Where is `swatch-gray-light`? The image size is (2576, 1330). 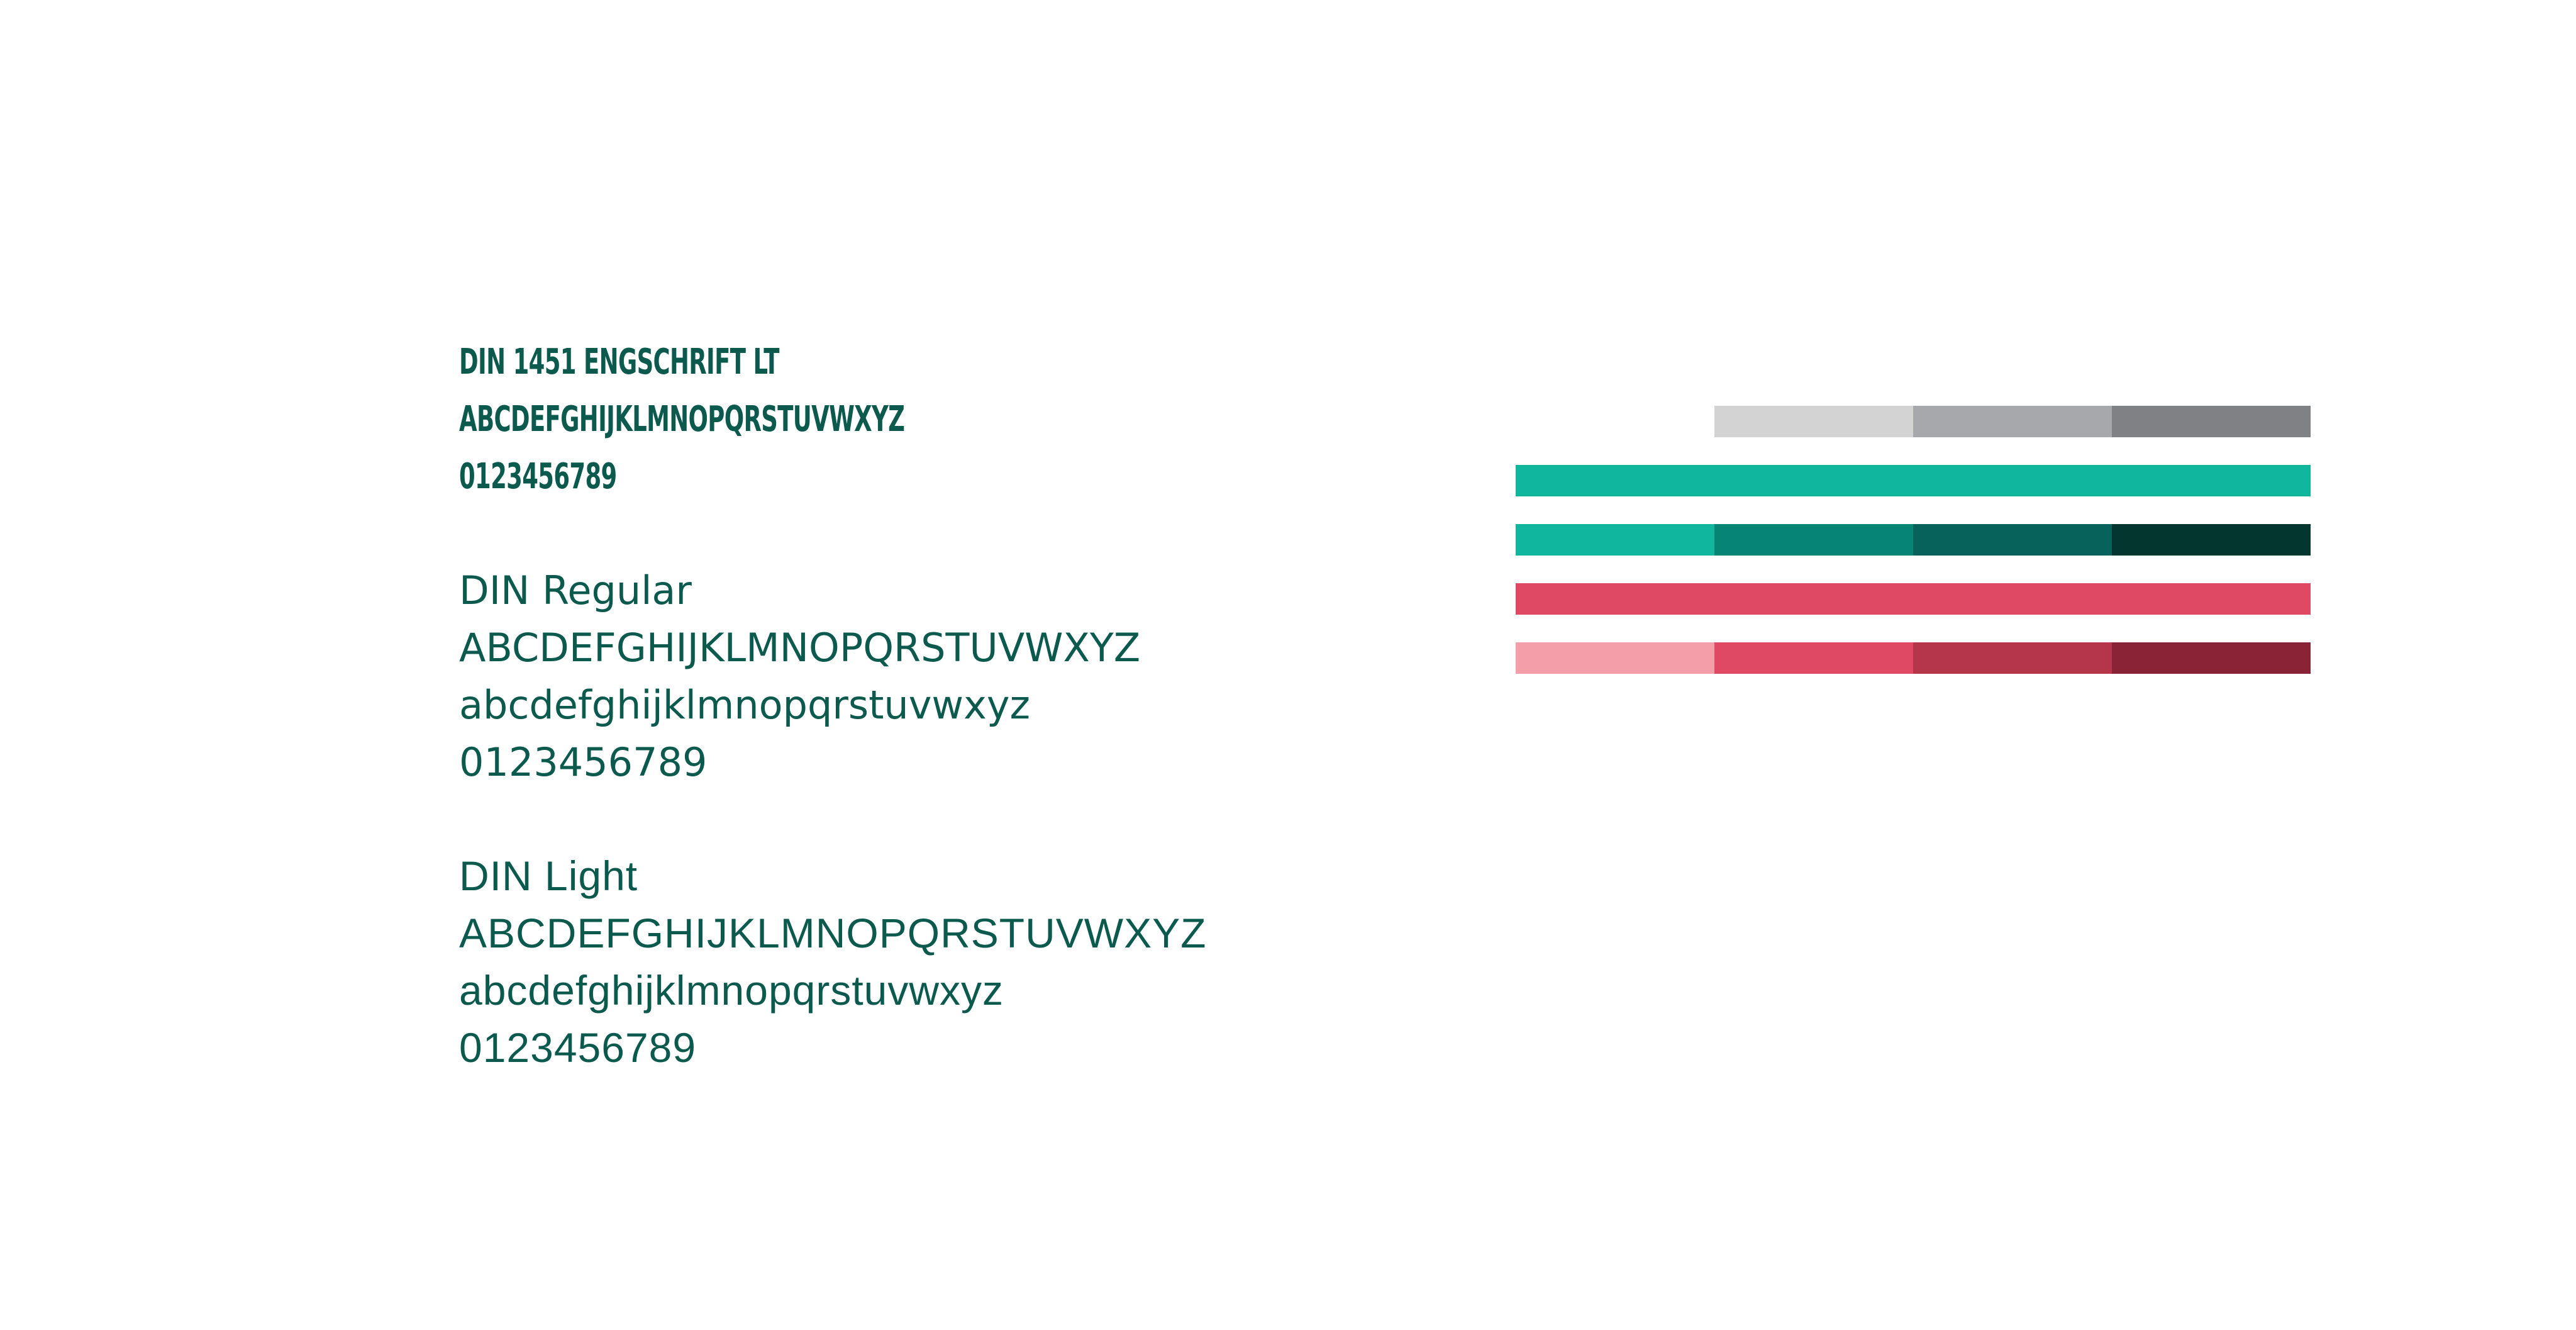 swatch-gray-light is located at coordinates (1813, 421).